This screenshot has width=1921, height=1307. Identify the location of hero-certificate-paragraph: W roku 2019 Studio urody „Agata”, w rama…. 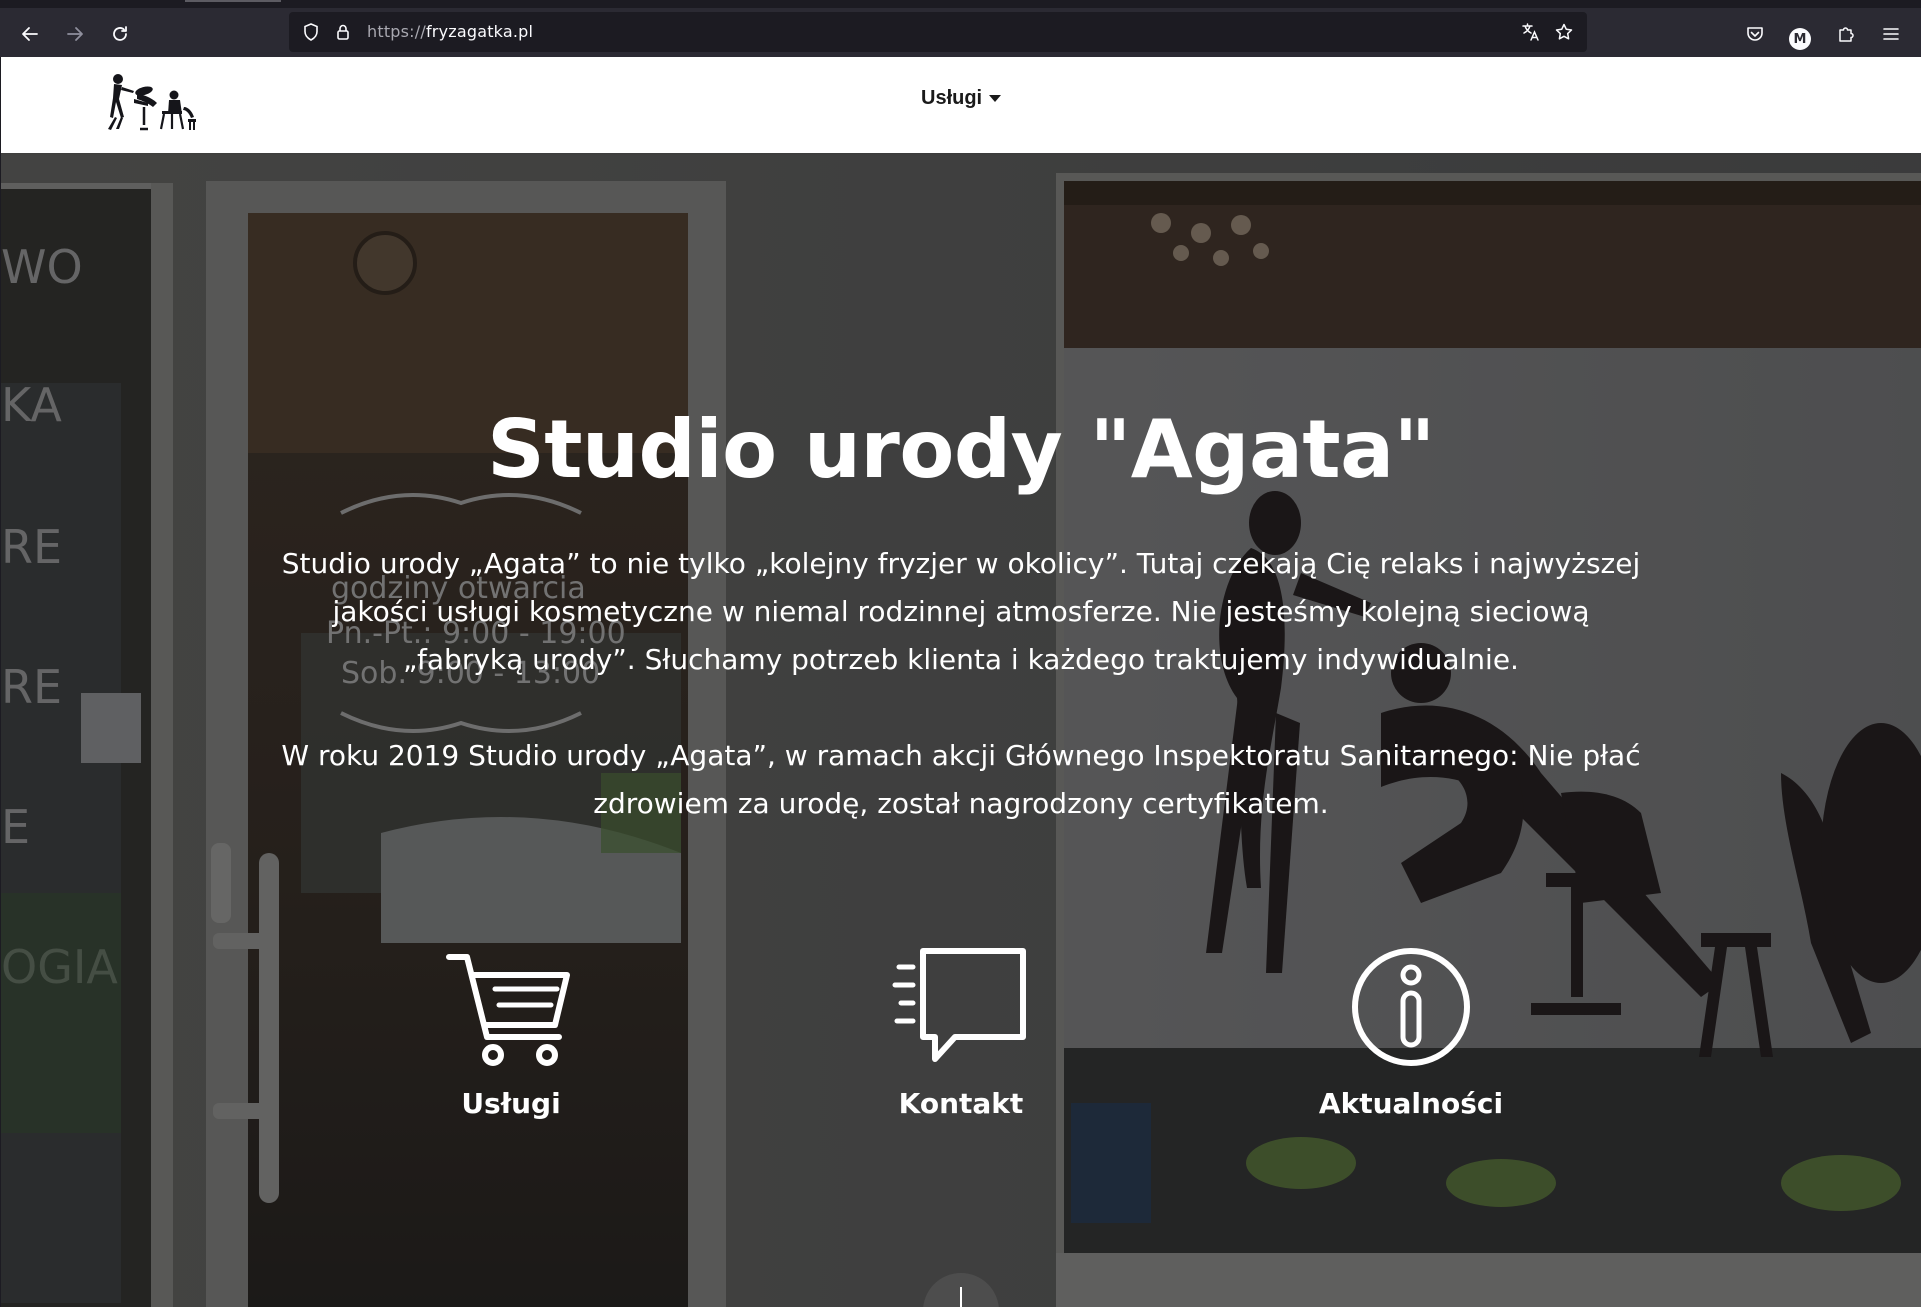
(961, 779).